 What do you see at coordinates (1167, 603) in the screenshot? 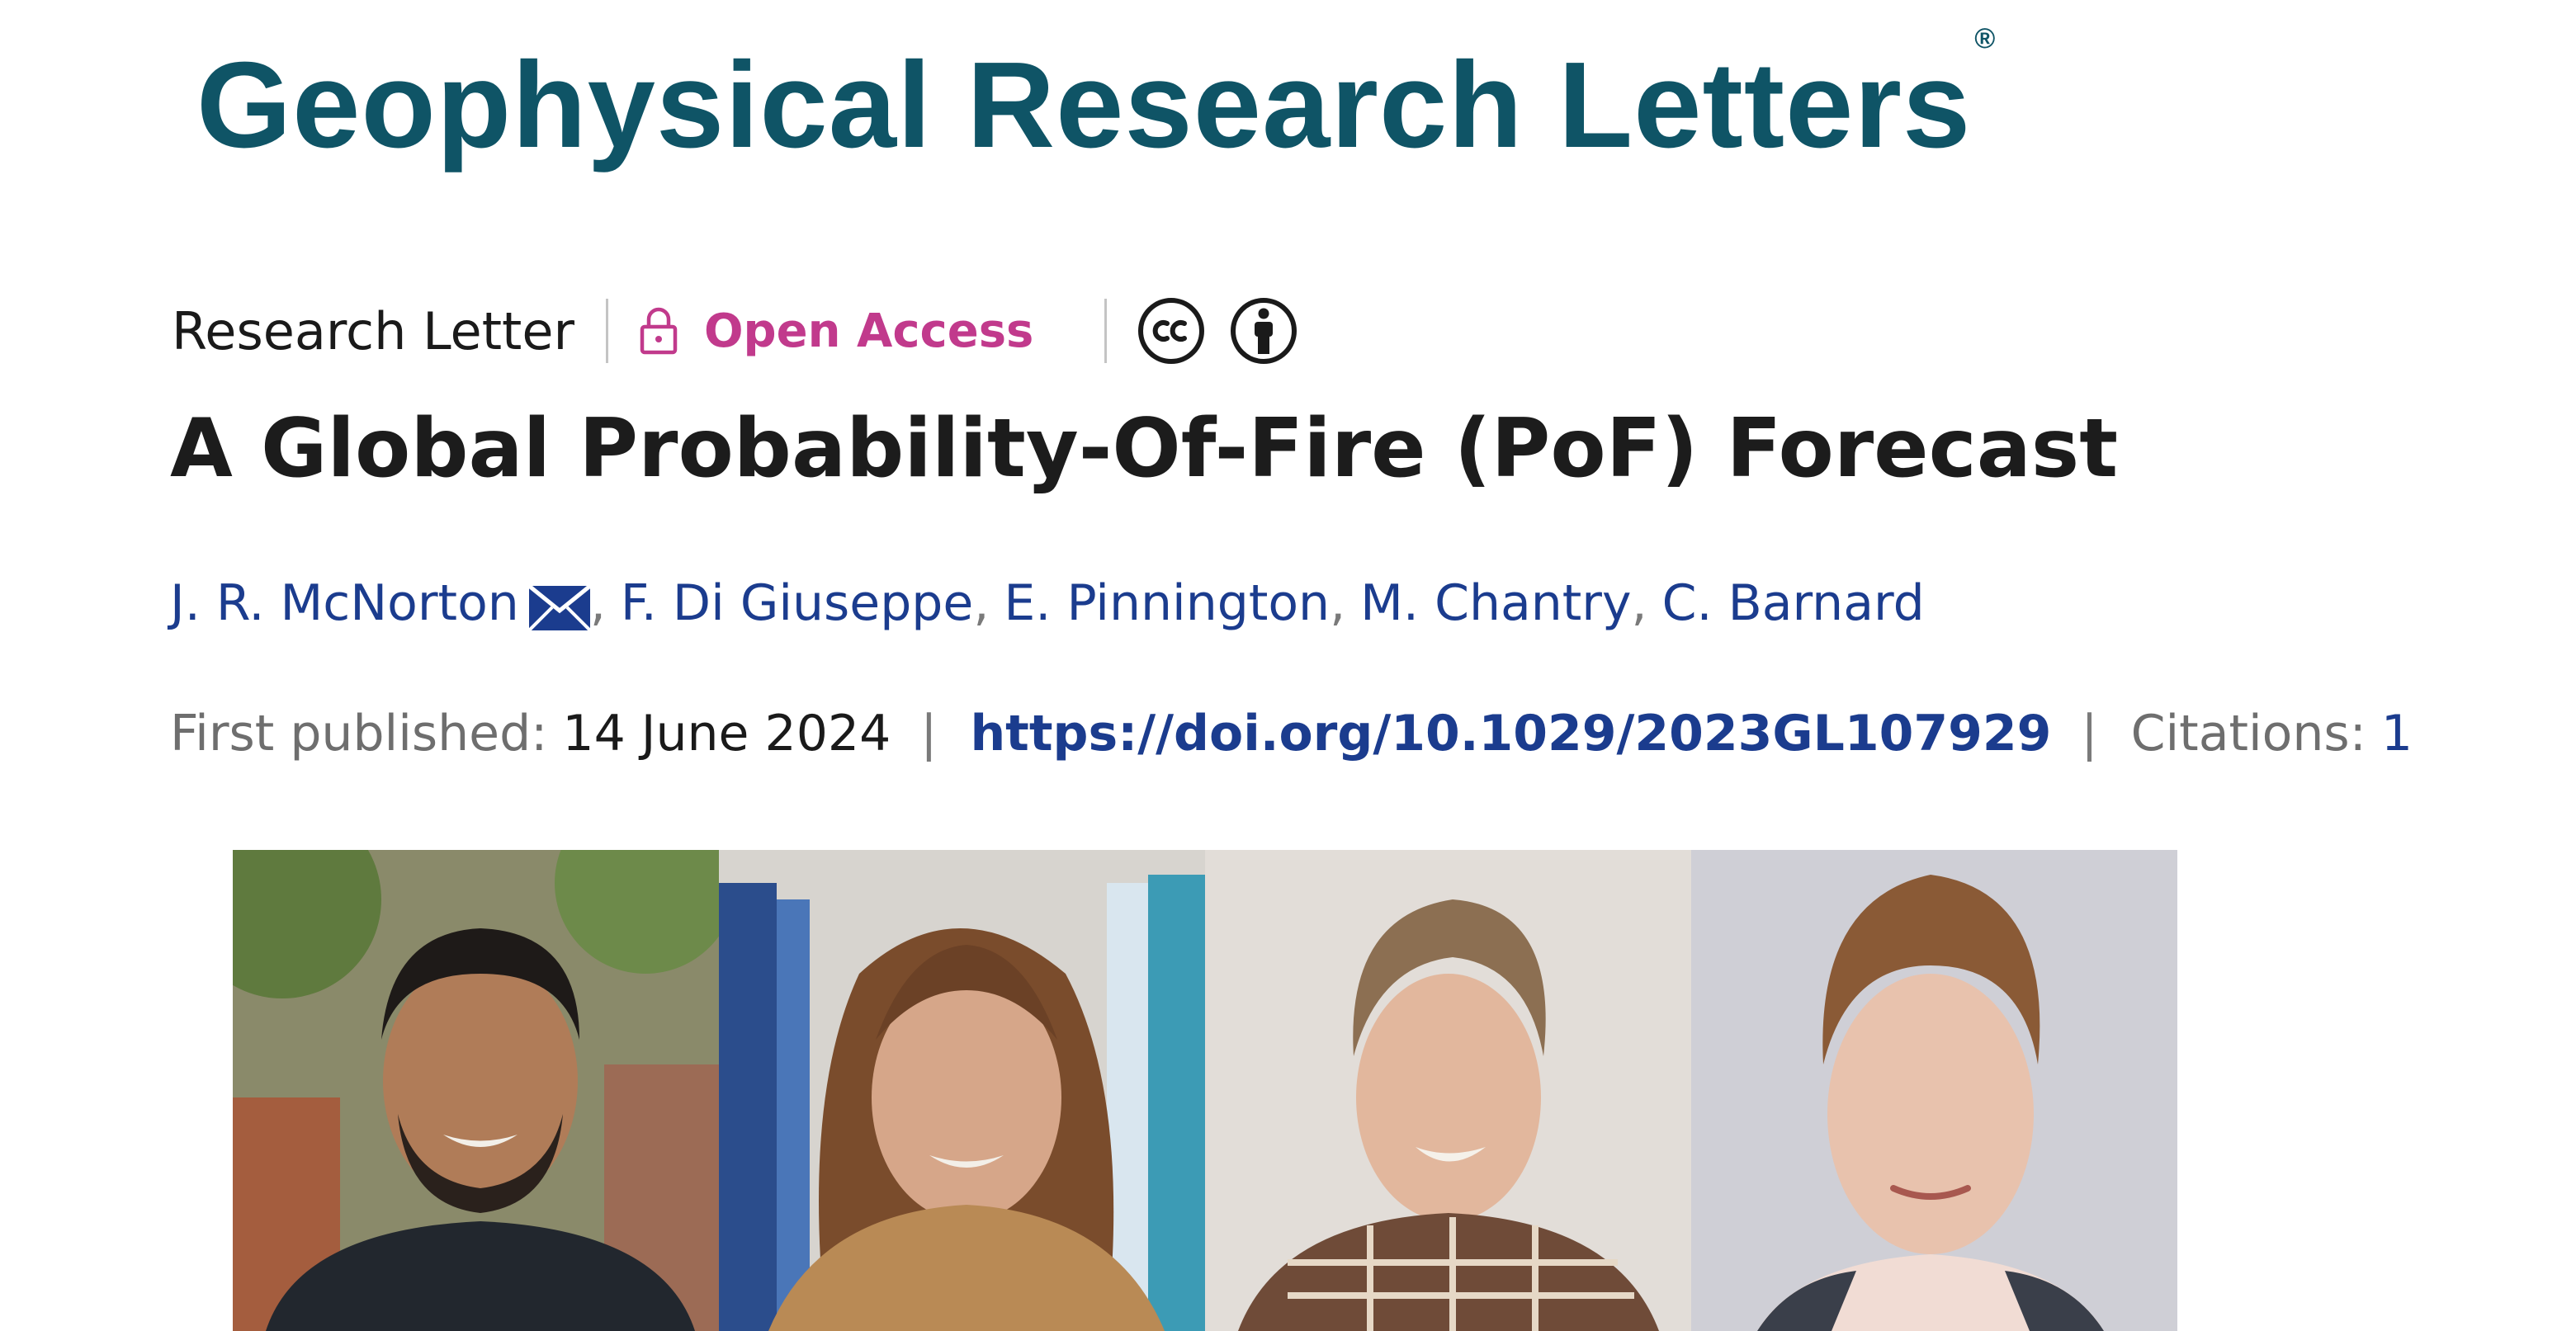
I see `author-link: E. Pinnington` at bounding box center [1167, 603].